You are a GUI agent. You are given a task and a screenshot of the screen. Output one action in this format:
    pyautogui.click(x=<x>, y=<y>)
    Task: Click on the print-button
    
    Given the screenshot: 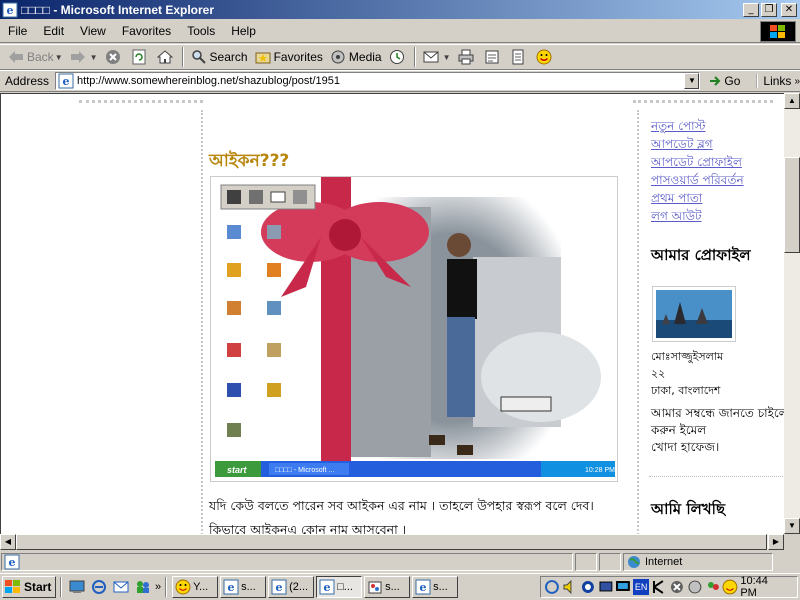 What is the action you would take?
    pyautogui.click(x=467, y=57)
    